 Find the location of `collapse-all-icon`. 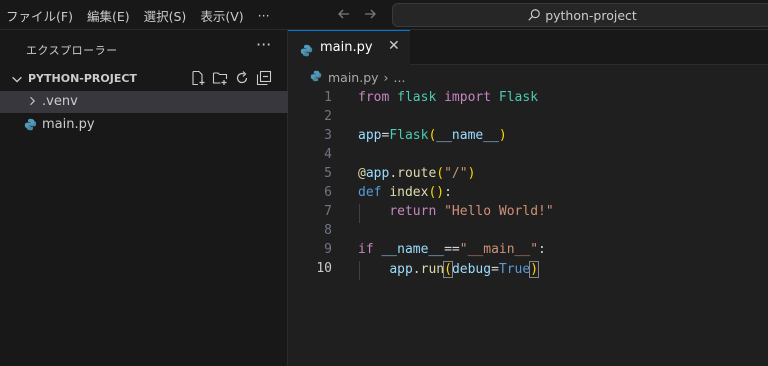

collapse-all-icon is located at coordinates (264, 80).